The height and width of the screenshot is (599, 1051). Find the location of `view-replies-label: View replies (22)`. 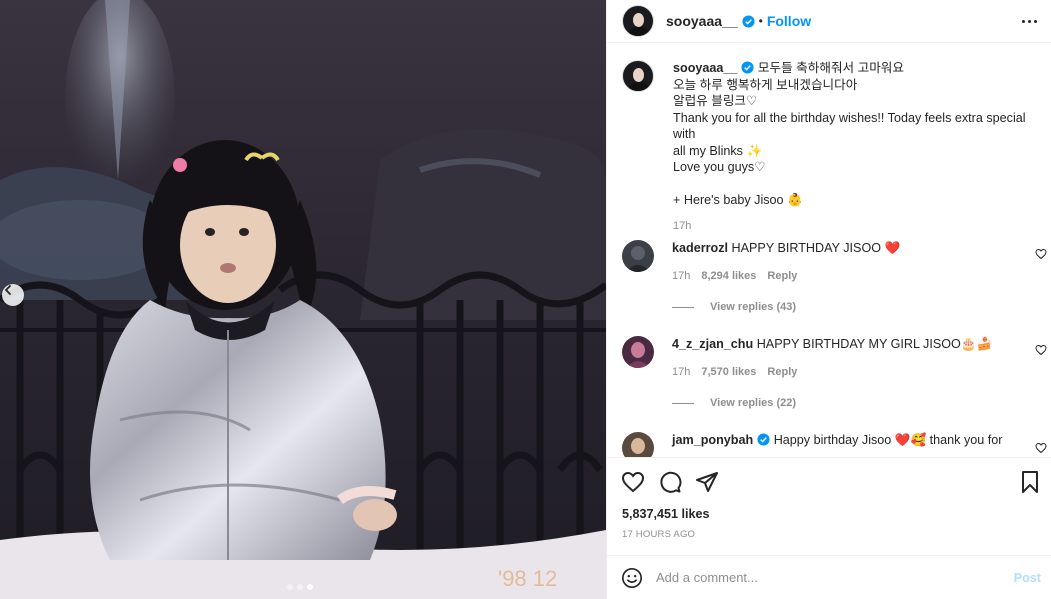

view-replies-label: View replies (22) is located at coordinates (753, 403).